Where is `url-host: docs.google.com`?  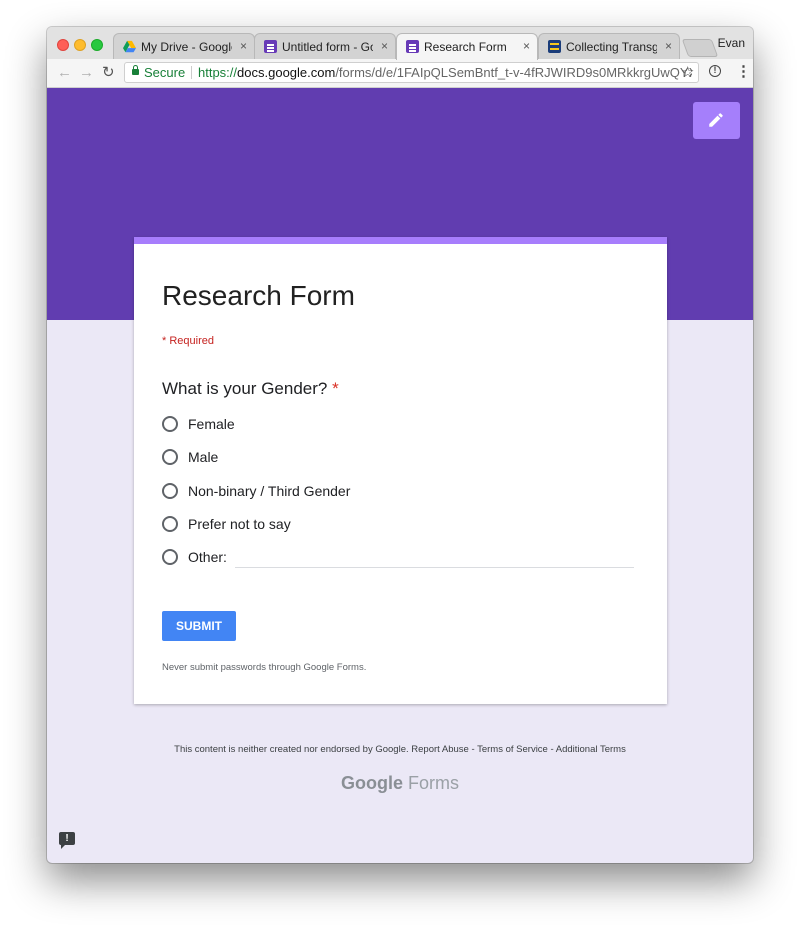
url-host: docs.google.com is located at coordinates (286, 72).